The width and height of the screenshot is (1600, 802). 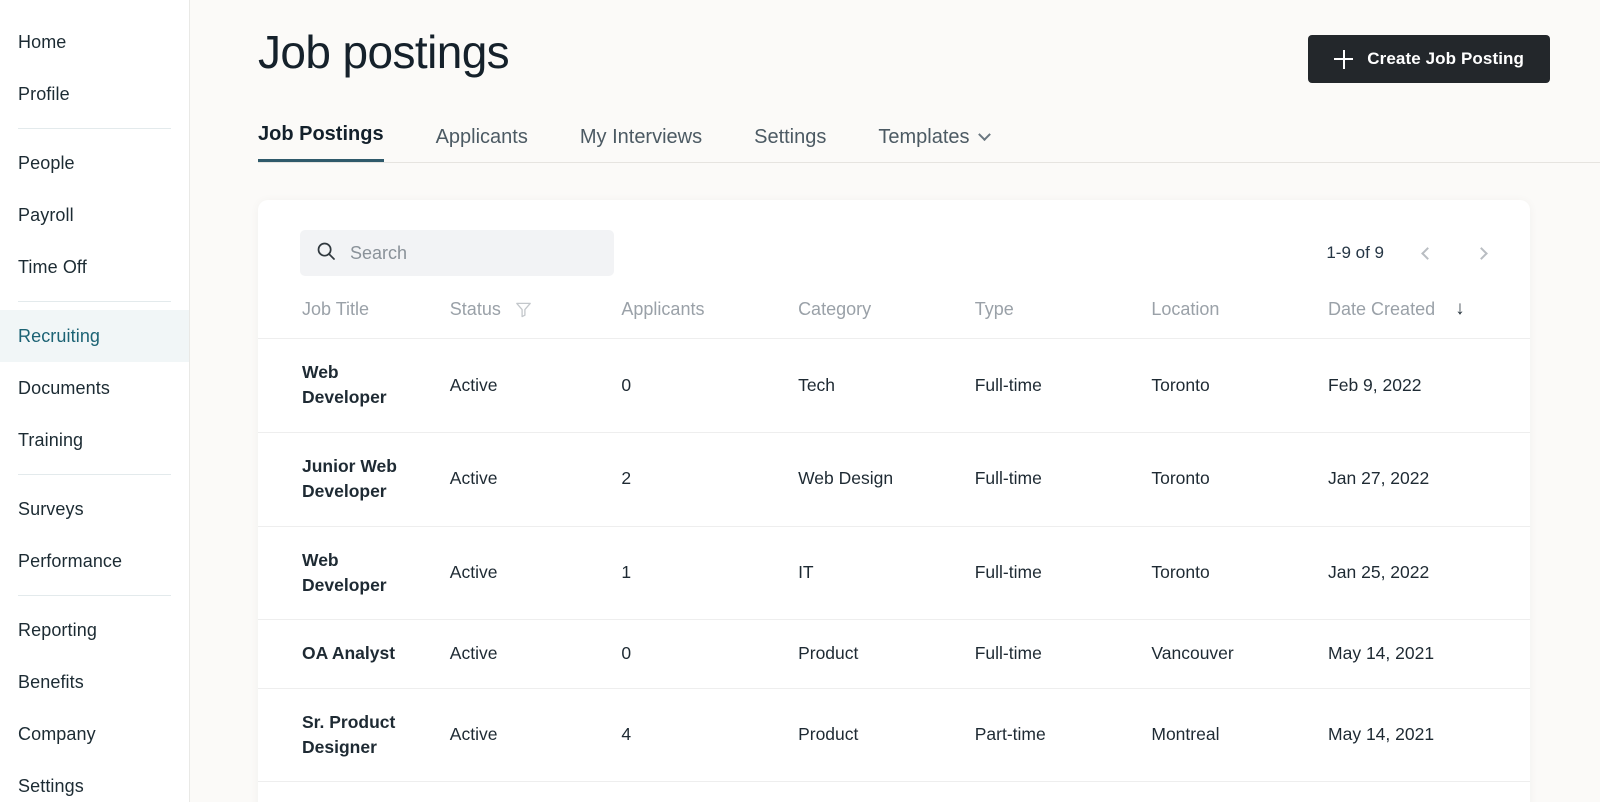 What do you see at coordinates (886, 572) in the screenshot?
I see `cell-category: IT` at bounding box center [886, 572].